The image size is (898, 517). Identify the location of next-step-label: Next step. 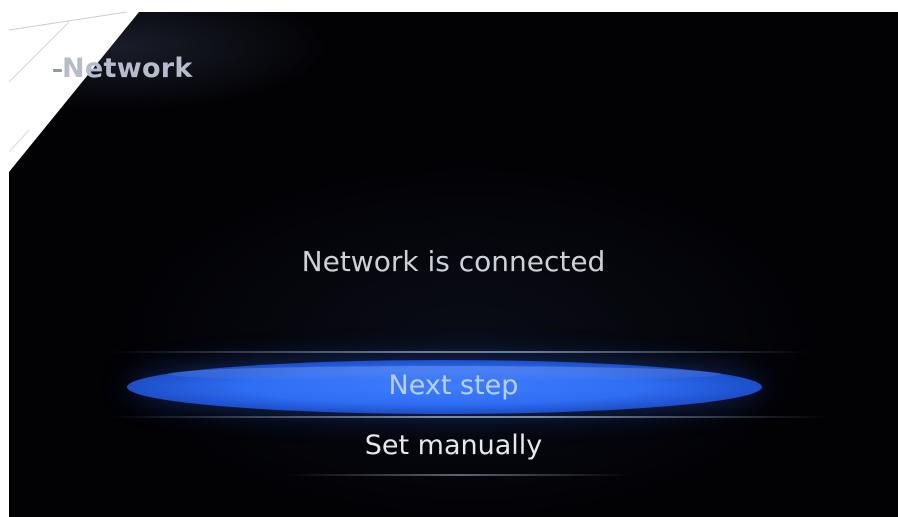
(453, 385).